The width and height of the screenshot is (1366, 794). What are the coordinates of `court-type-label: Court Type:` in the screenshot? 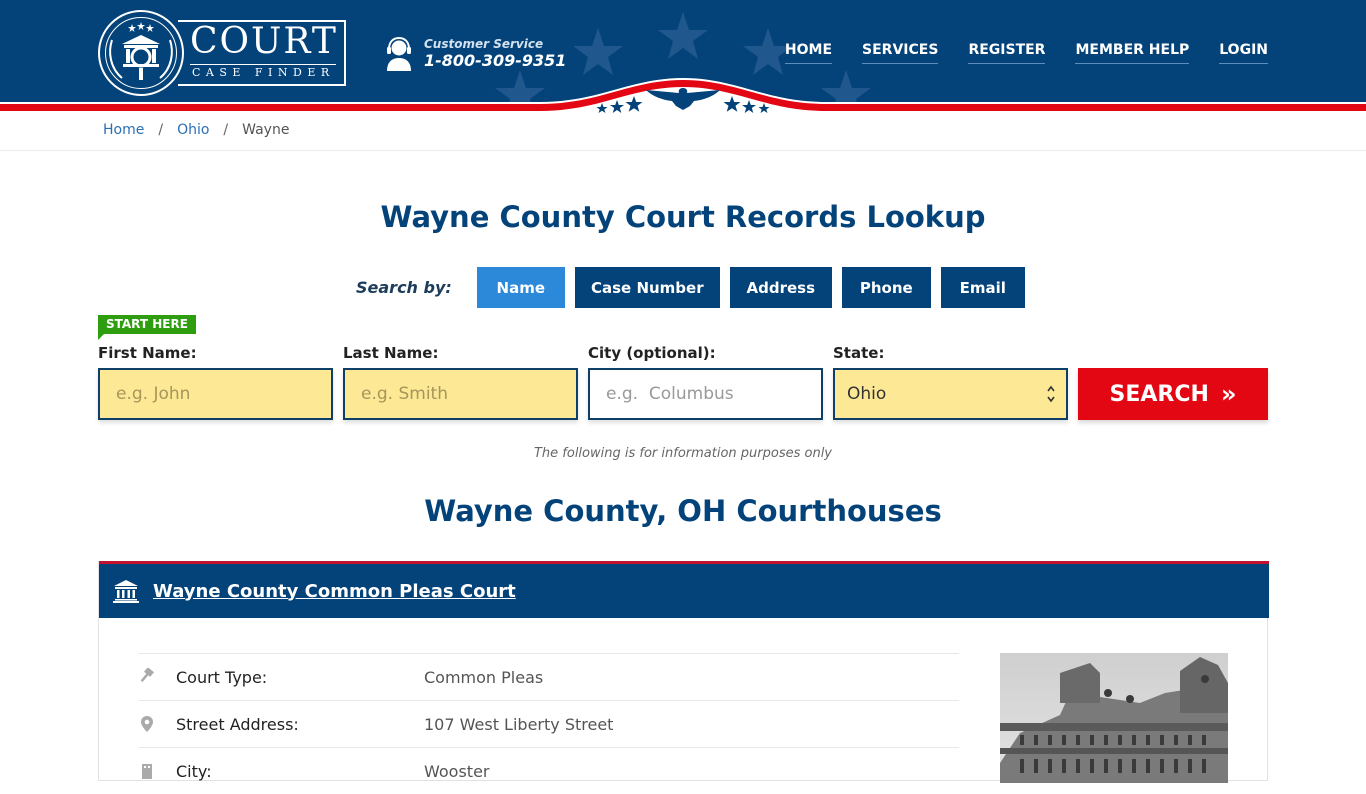 It's located at (222, 677).